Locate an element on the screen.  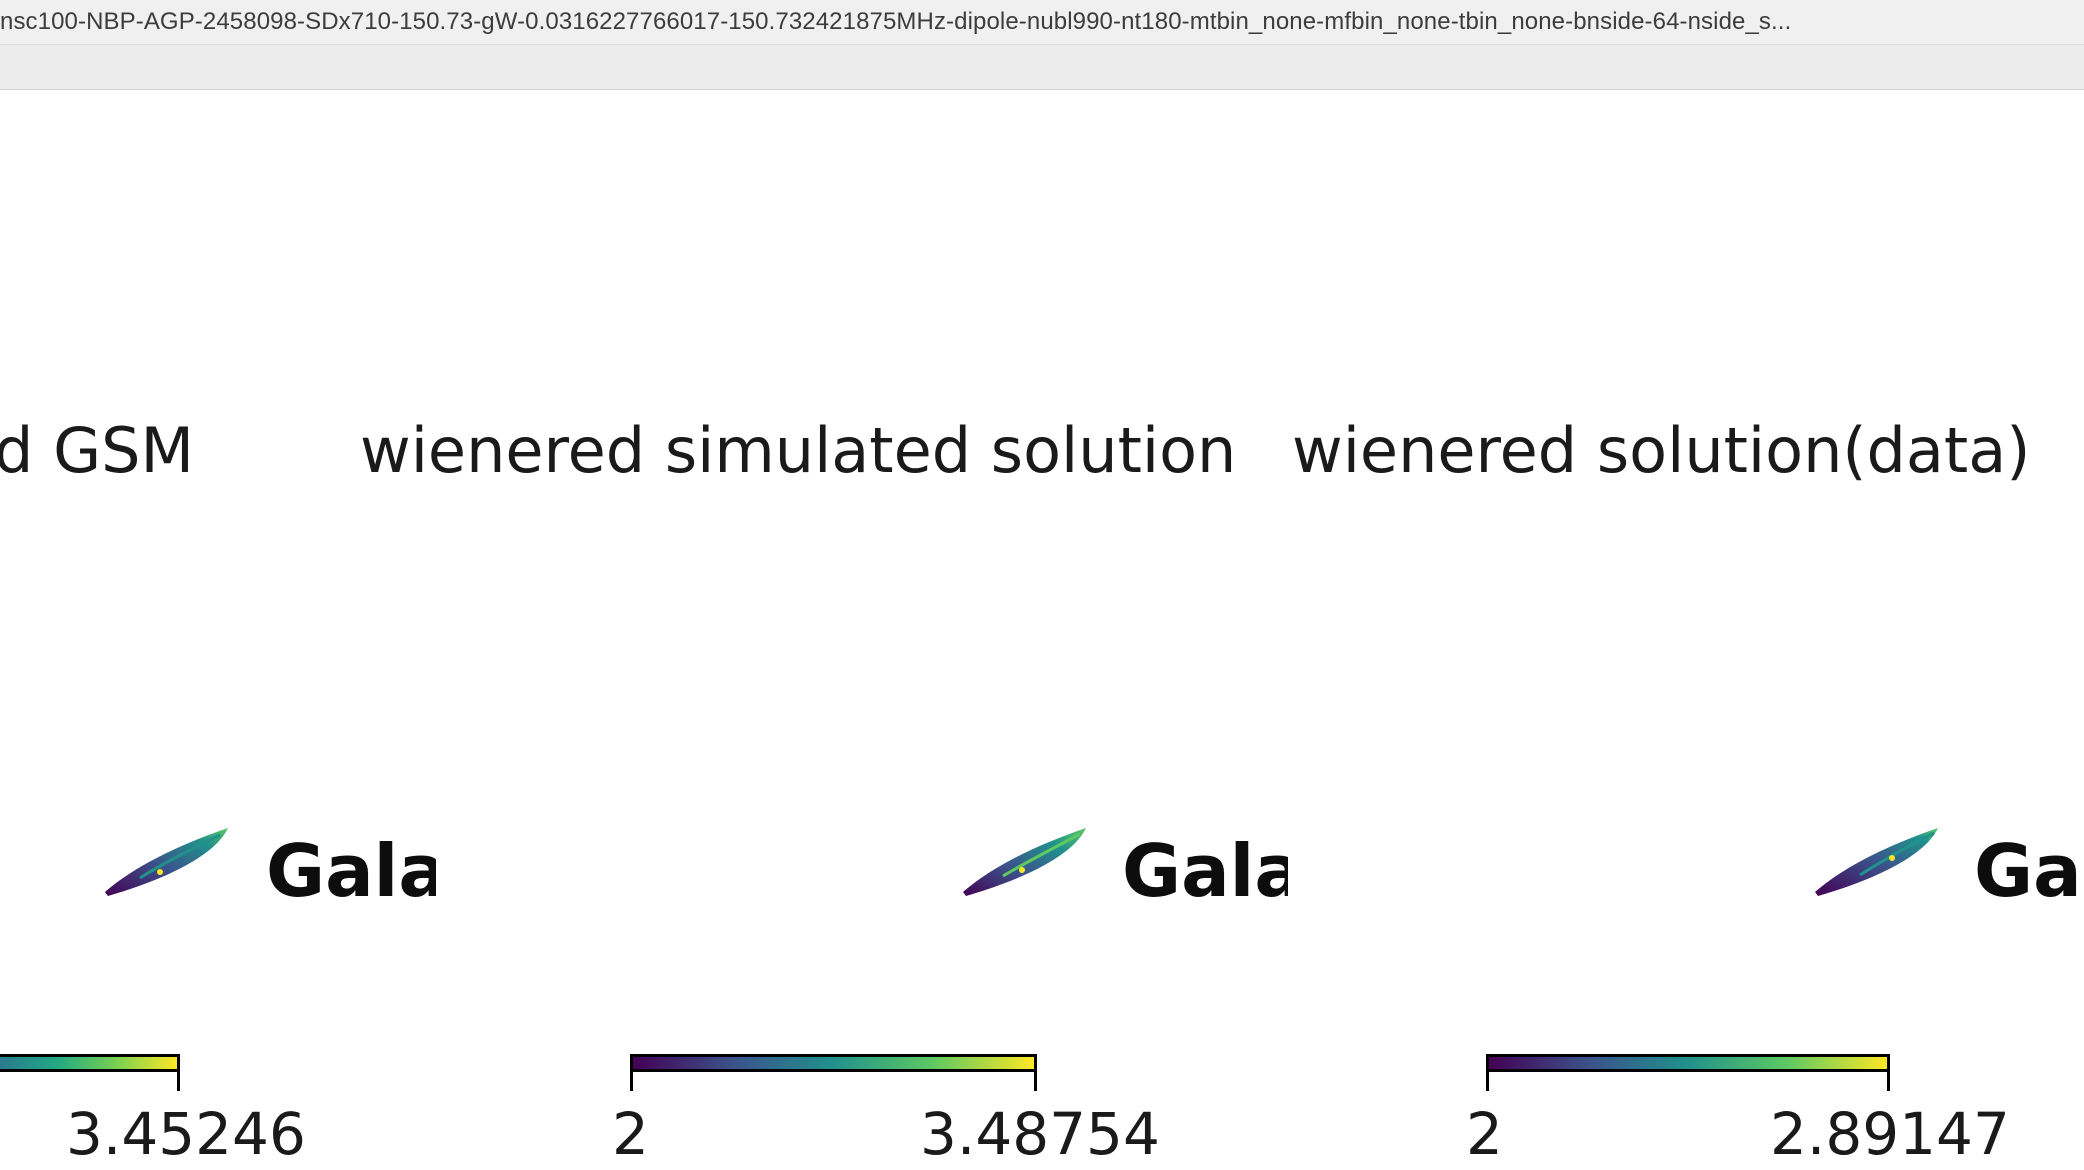
projection-label: Ga is located at coordinates (2028, 871).